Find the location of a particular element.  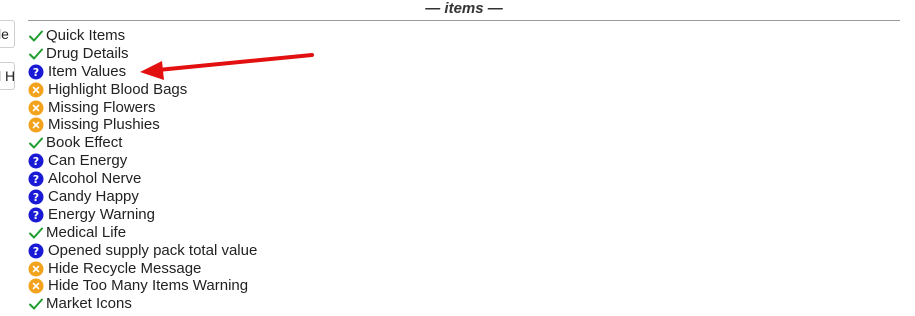

item-label: Market Icons is located at coordinates (89, 304).